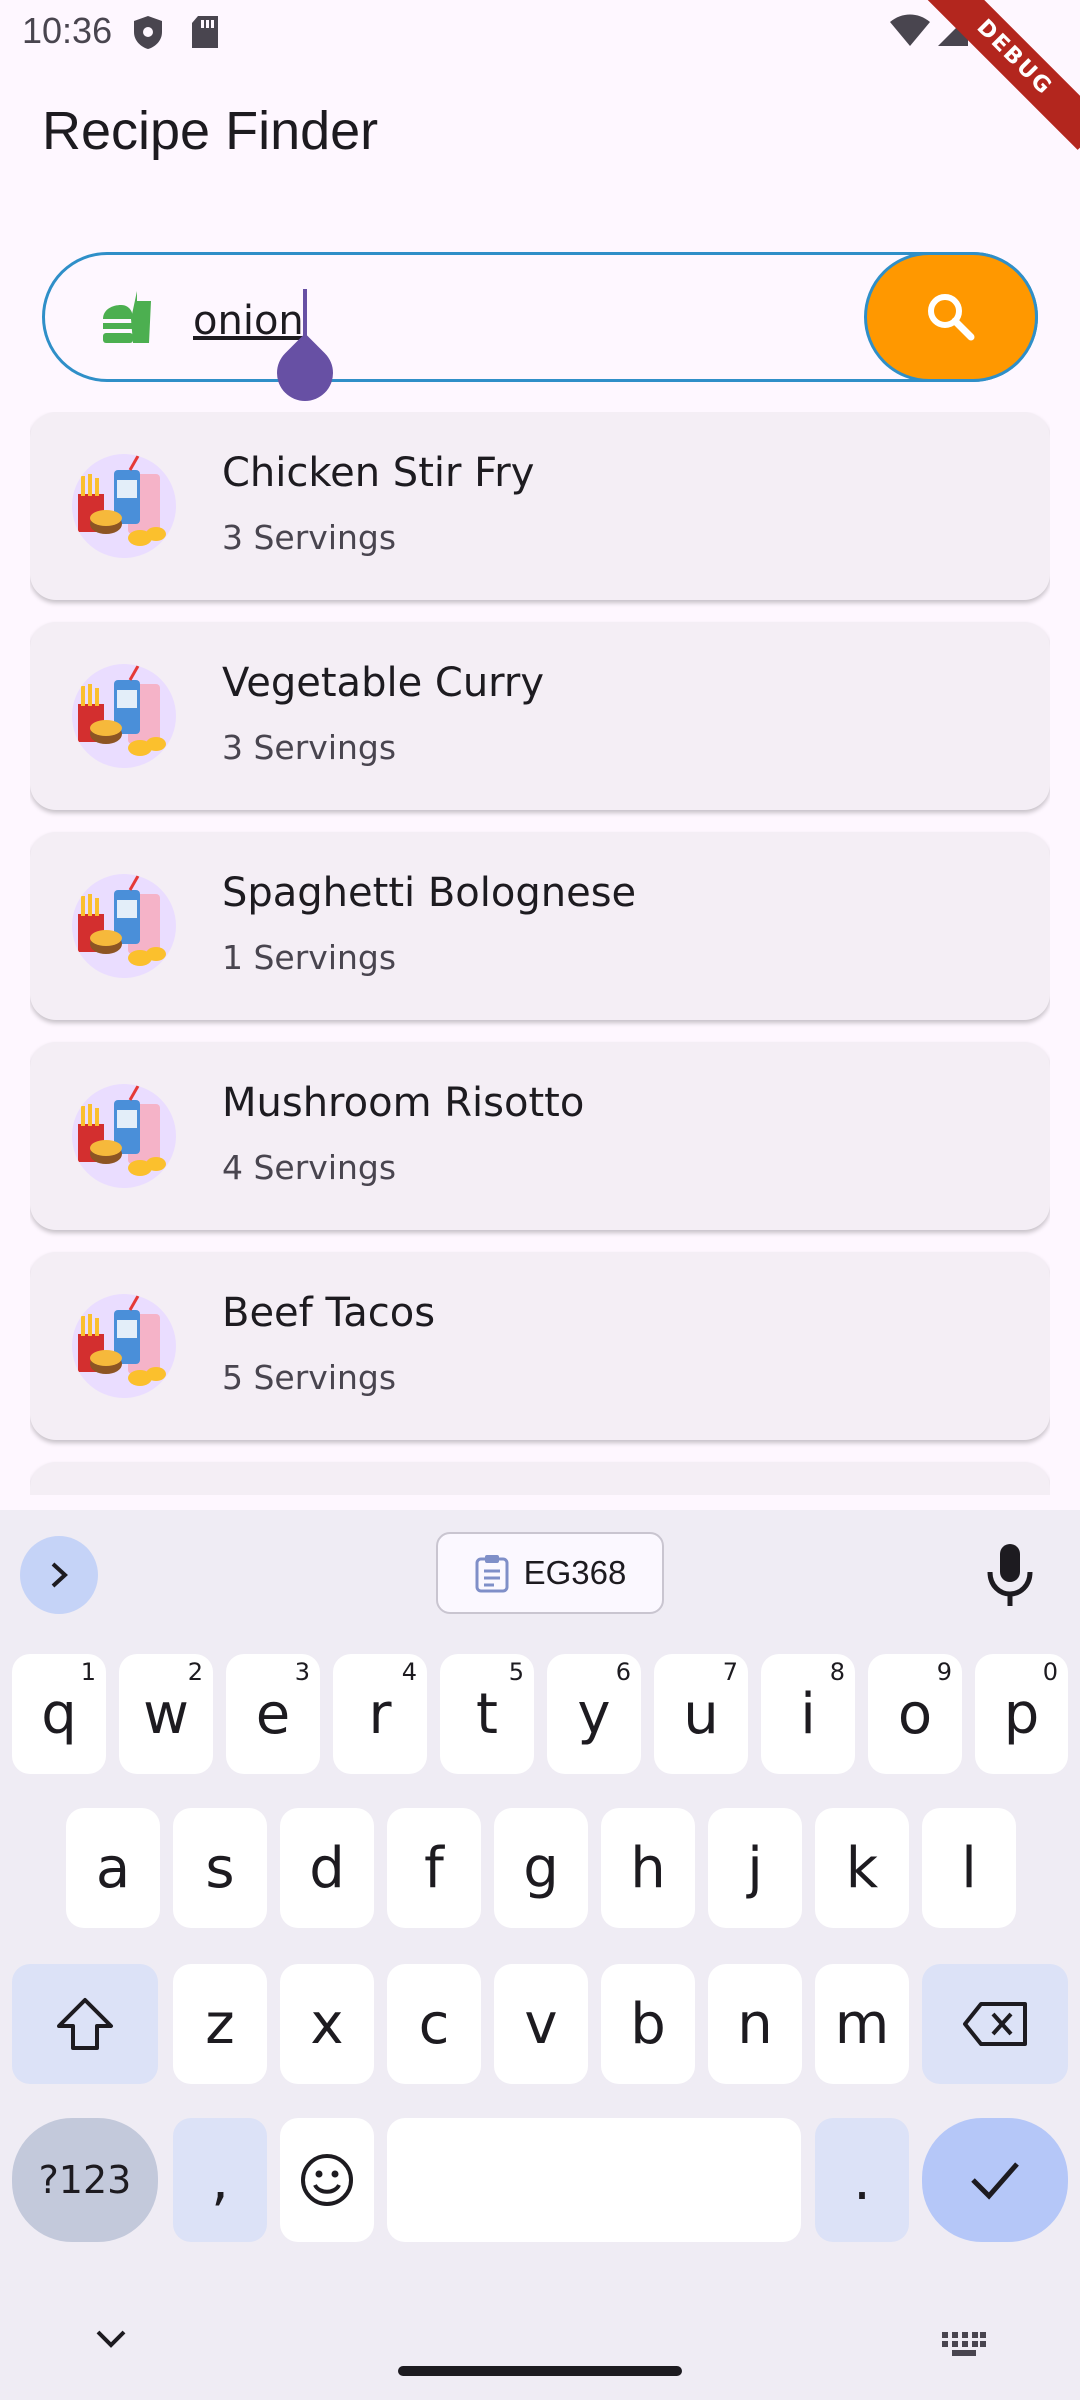 Image resolution: width=1080 pixels, height=2400 pixels. Describe the element at coordinates (205, 32) in the screenshot. I see `sd-card-icon` at that location.